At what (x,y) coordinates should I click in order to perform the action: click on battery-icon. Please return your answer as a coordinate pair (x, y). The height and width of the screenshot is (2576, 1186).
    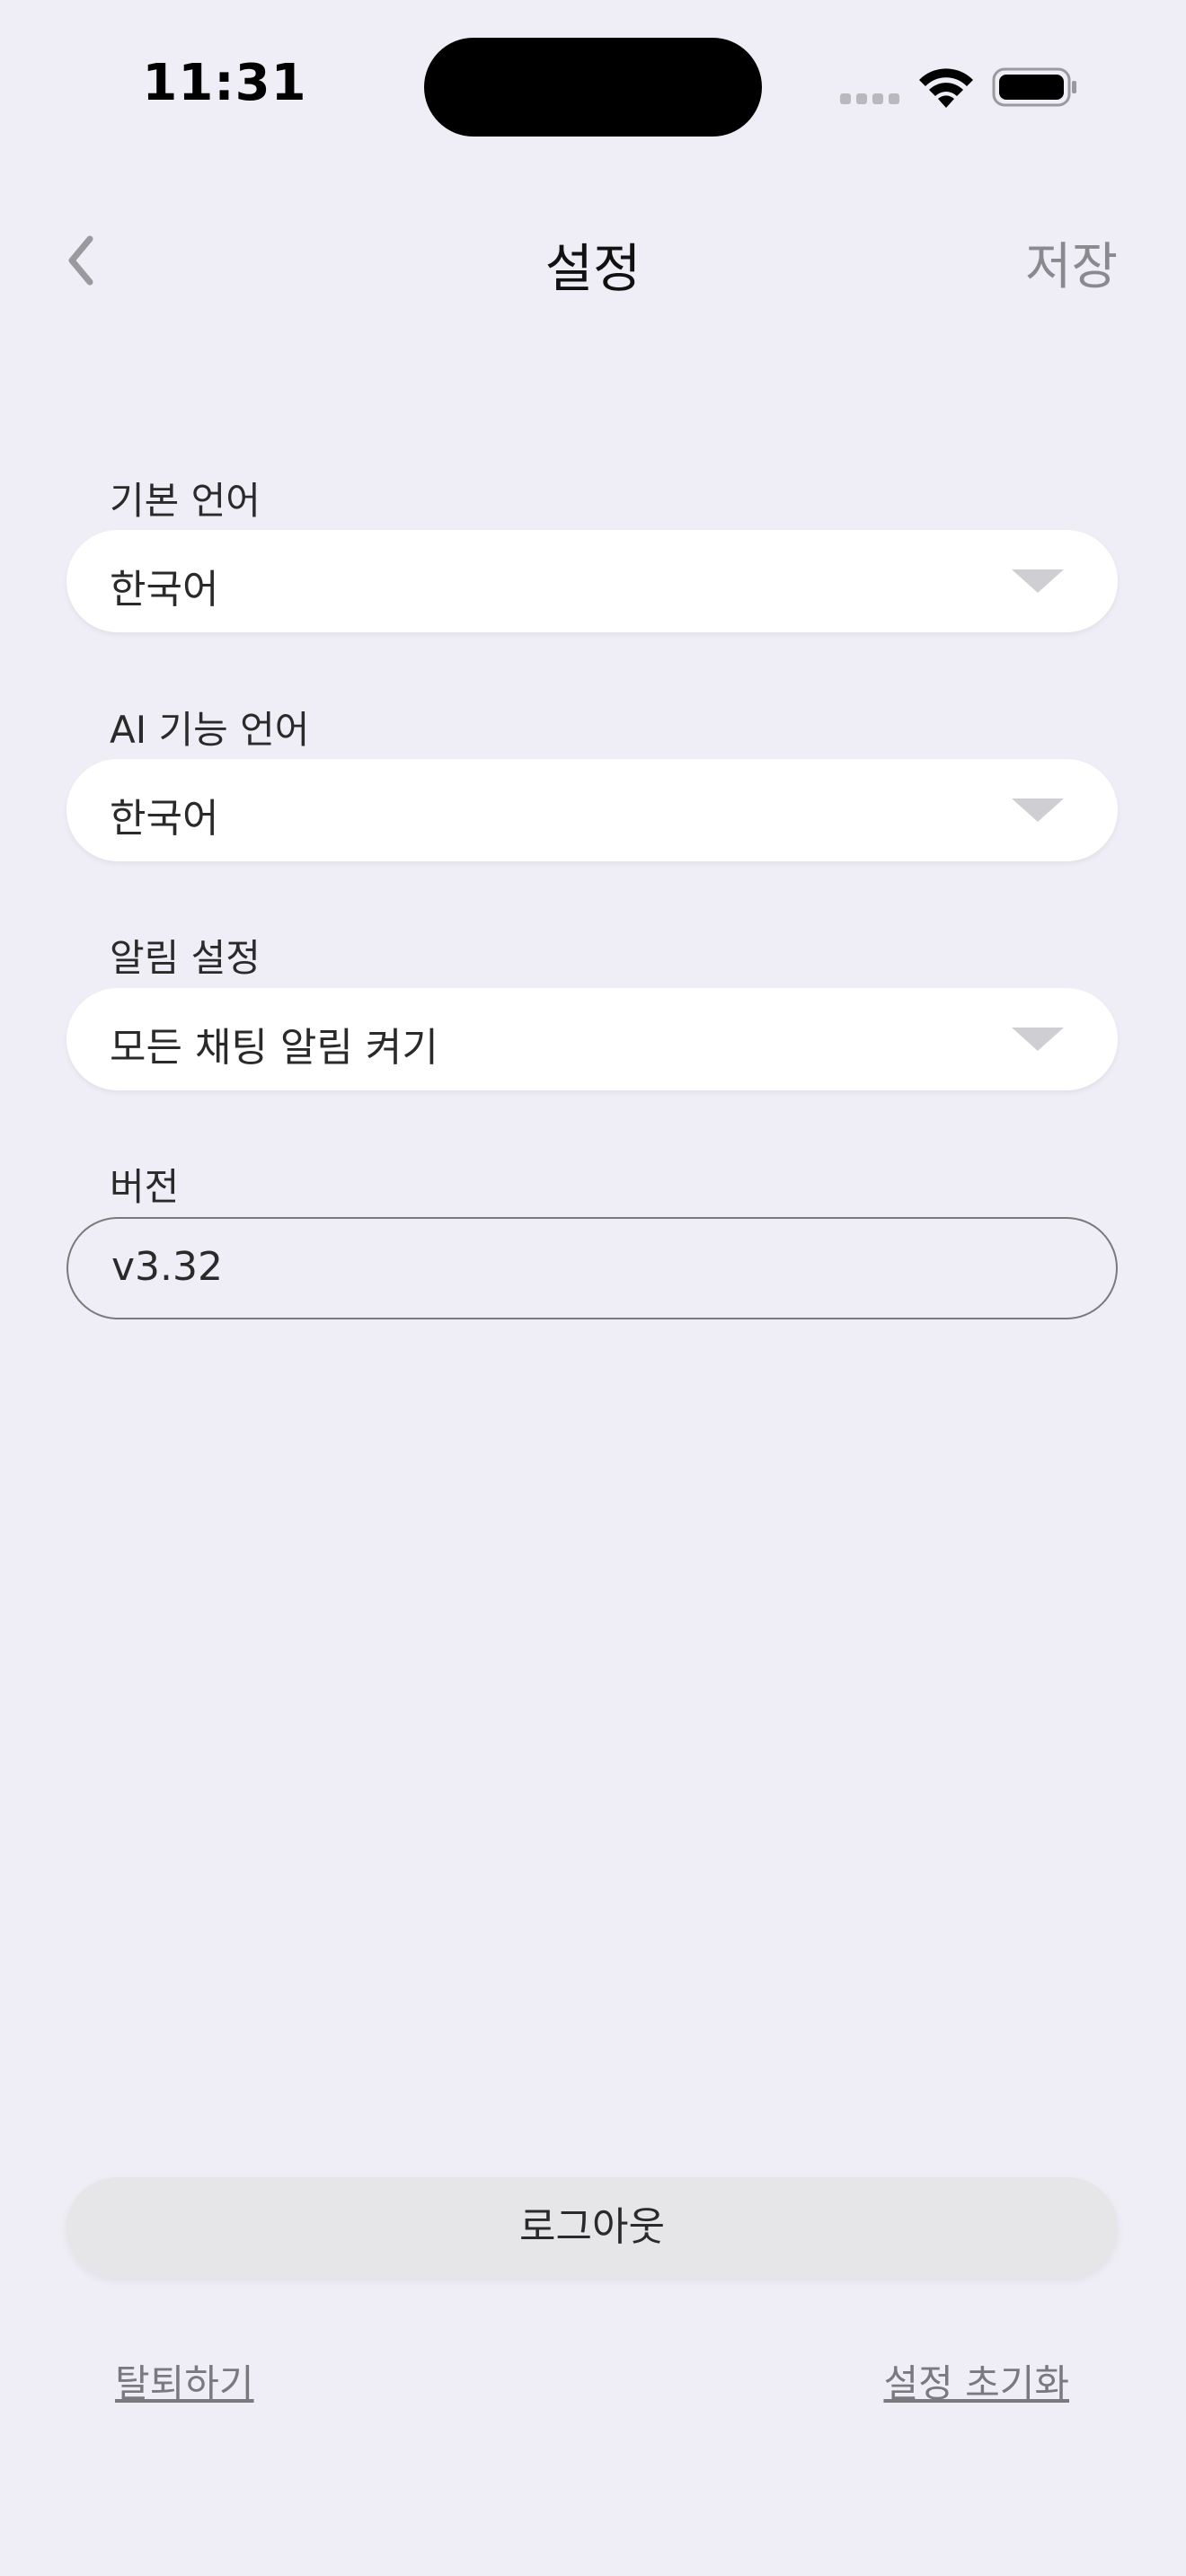
    Looking at the image, I should click on (1034, 87).